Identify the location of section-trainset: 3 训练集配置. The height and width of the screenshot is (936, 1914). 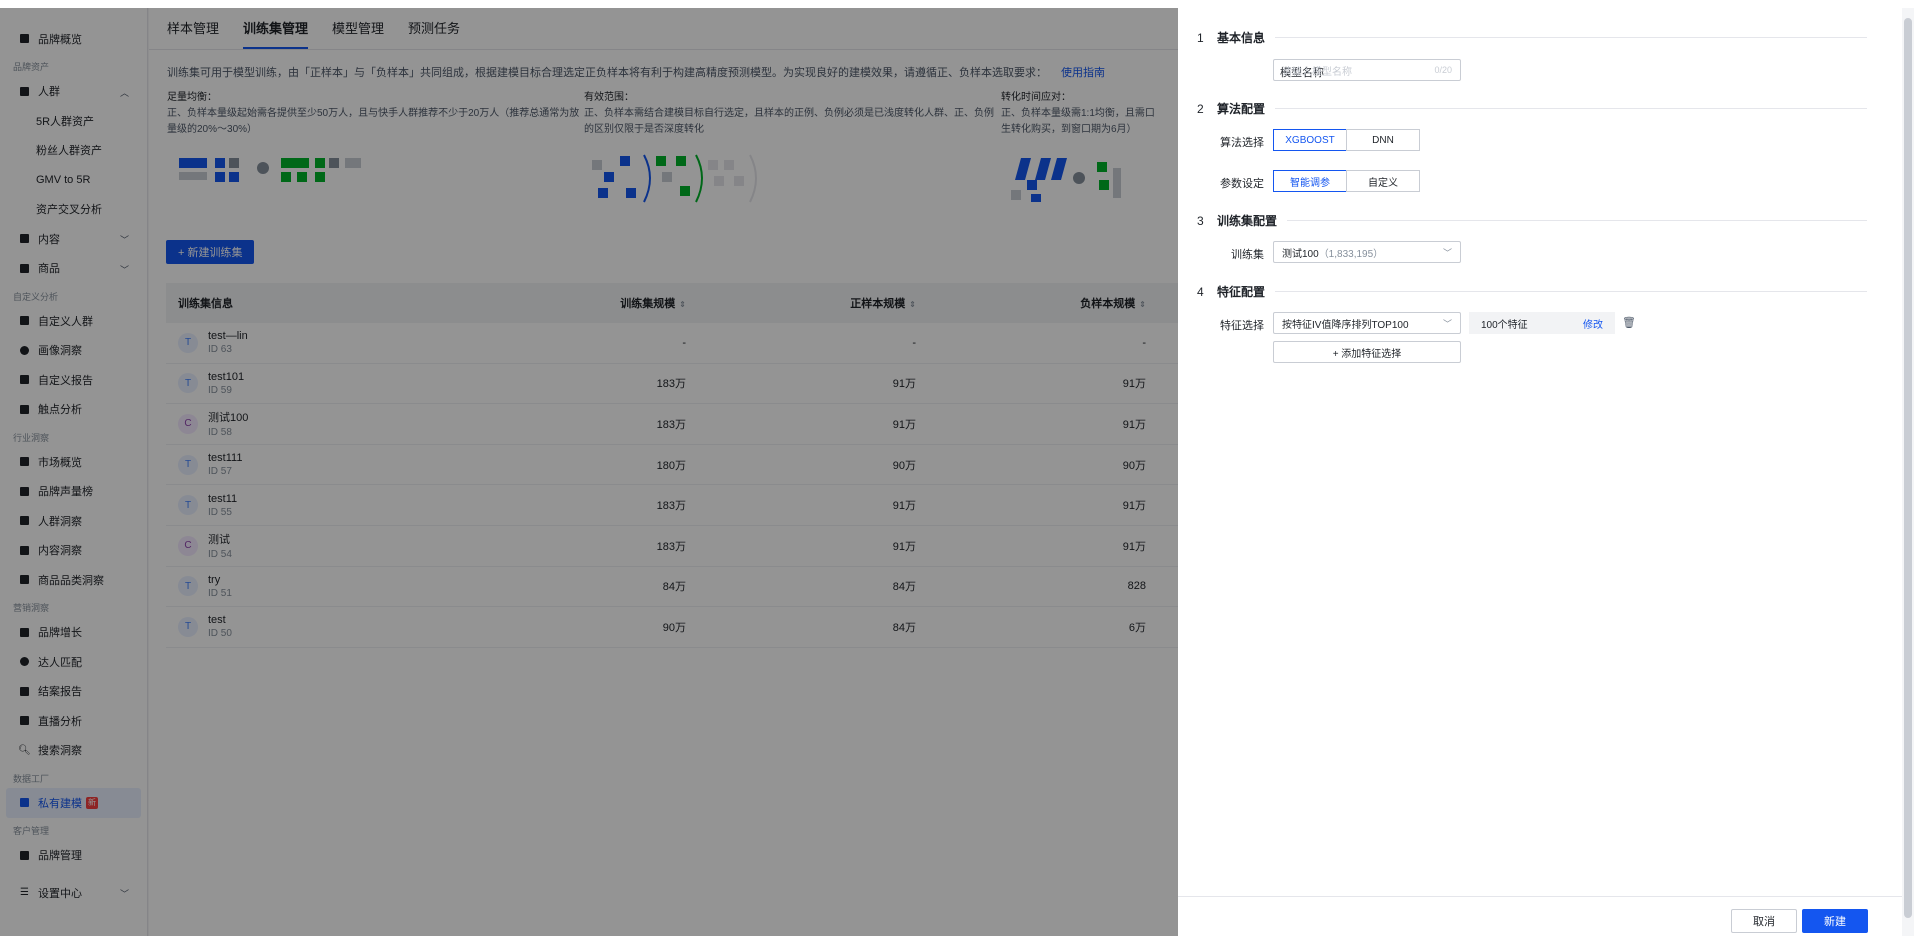
(1532, 220).